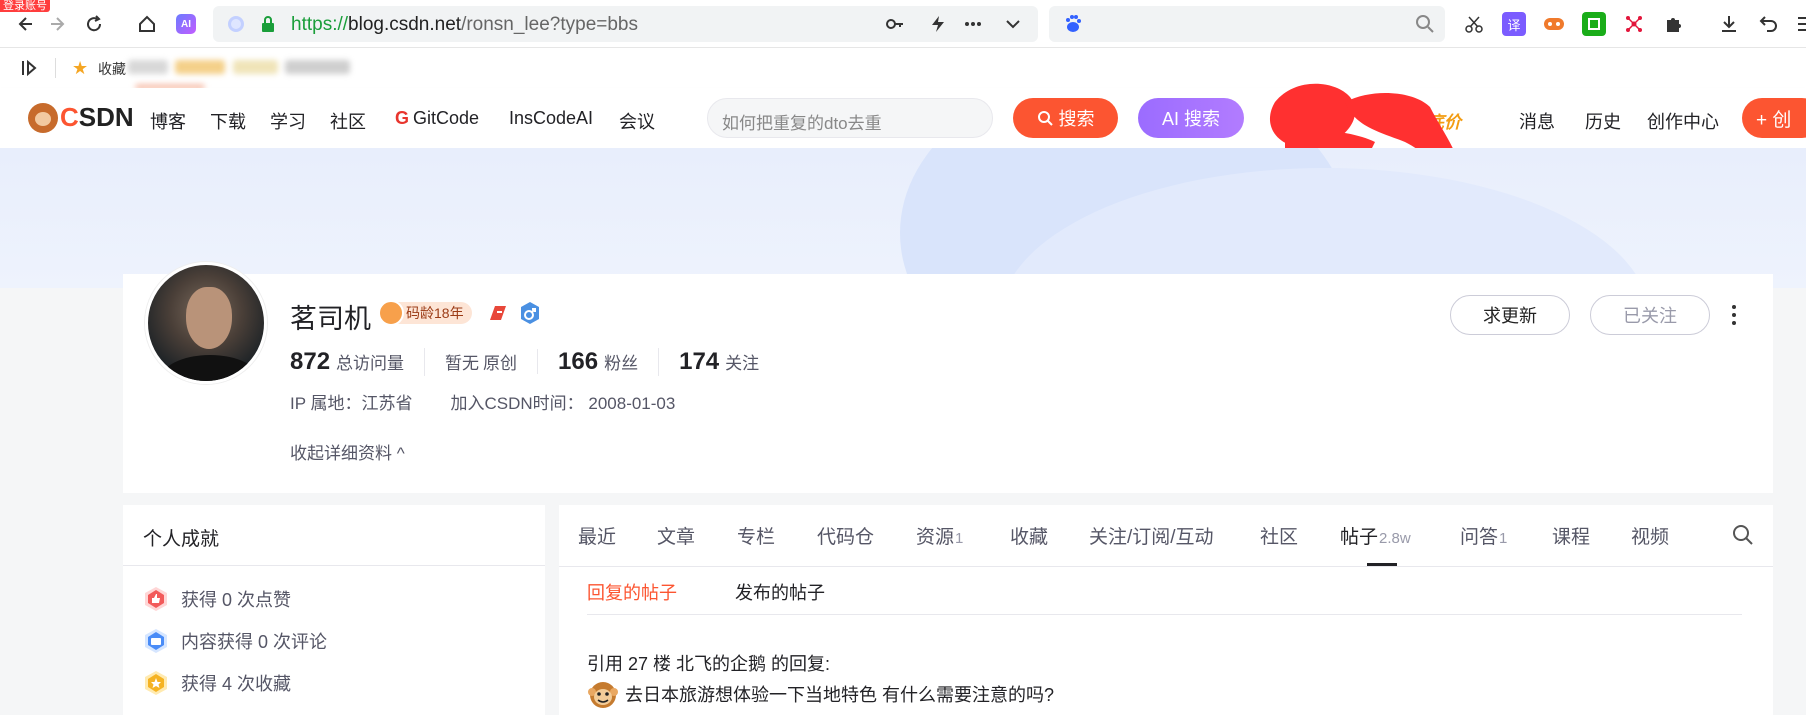 This screenshot has height=715, width=1806. What do you see at coordinates (1247, 24) in the screenshot?
I see `browser-search-bar` at bounding box center [1247, 24].